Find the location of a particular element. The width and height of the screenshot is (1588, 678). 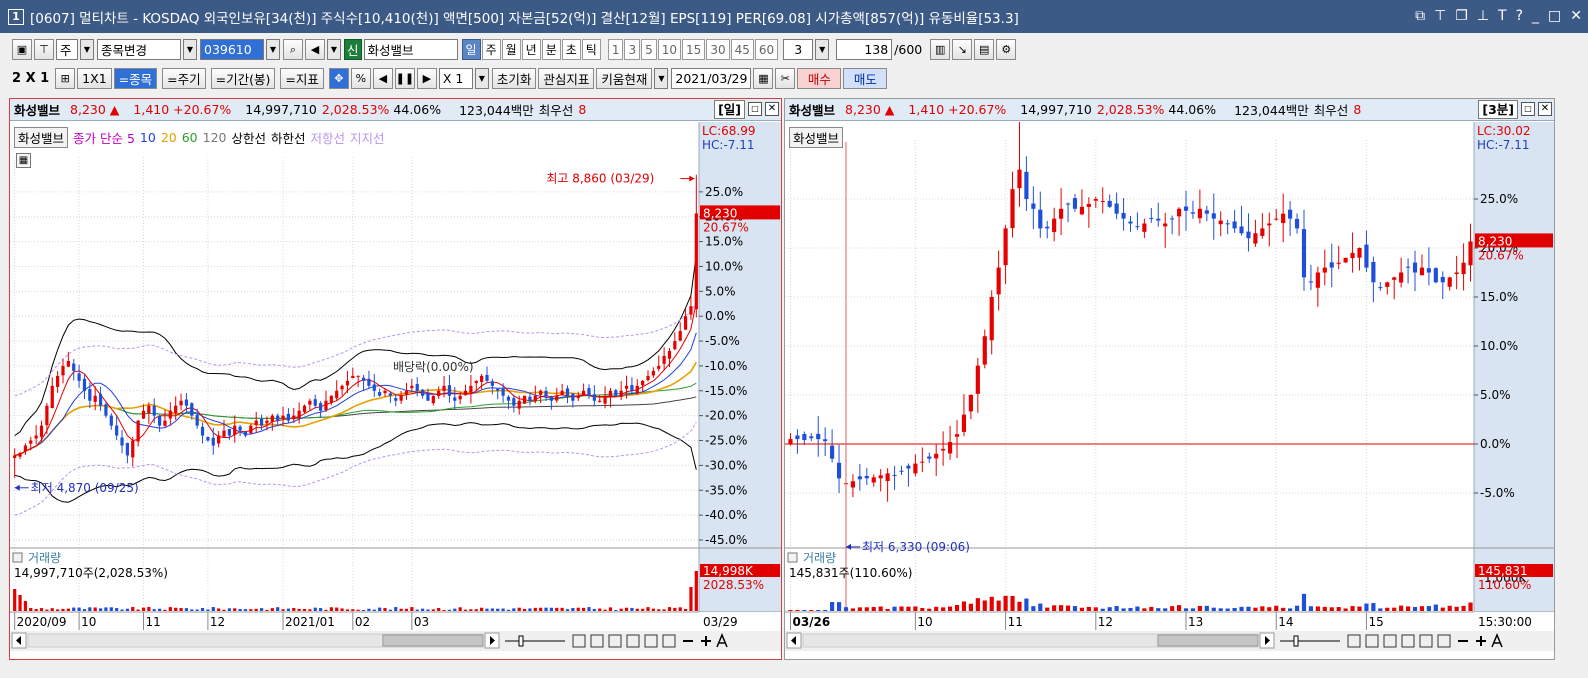

multiplier-select: X 1 is located at coordinates (455, 78).